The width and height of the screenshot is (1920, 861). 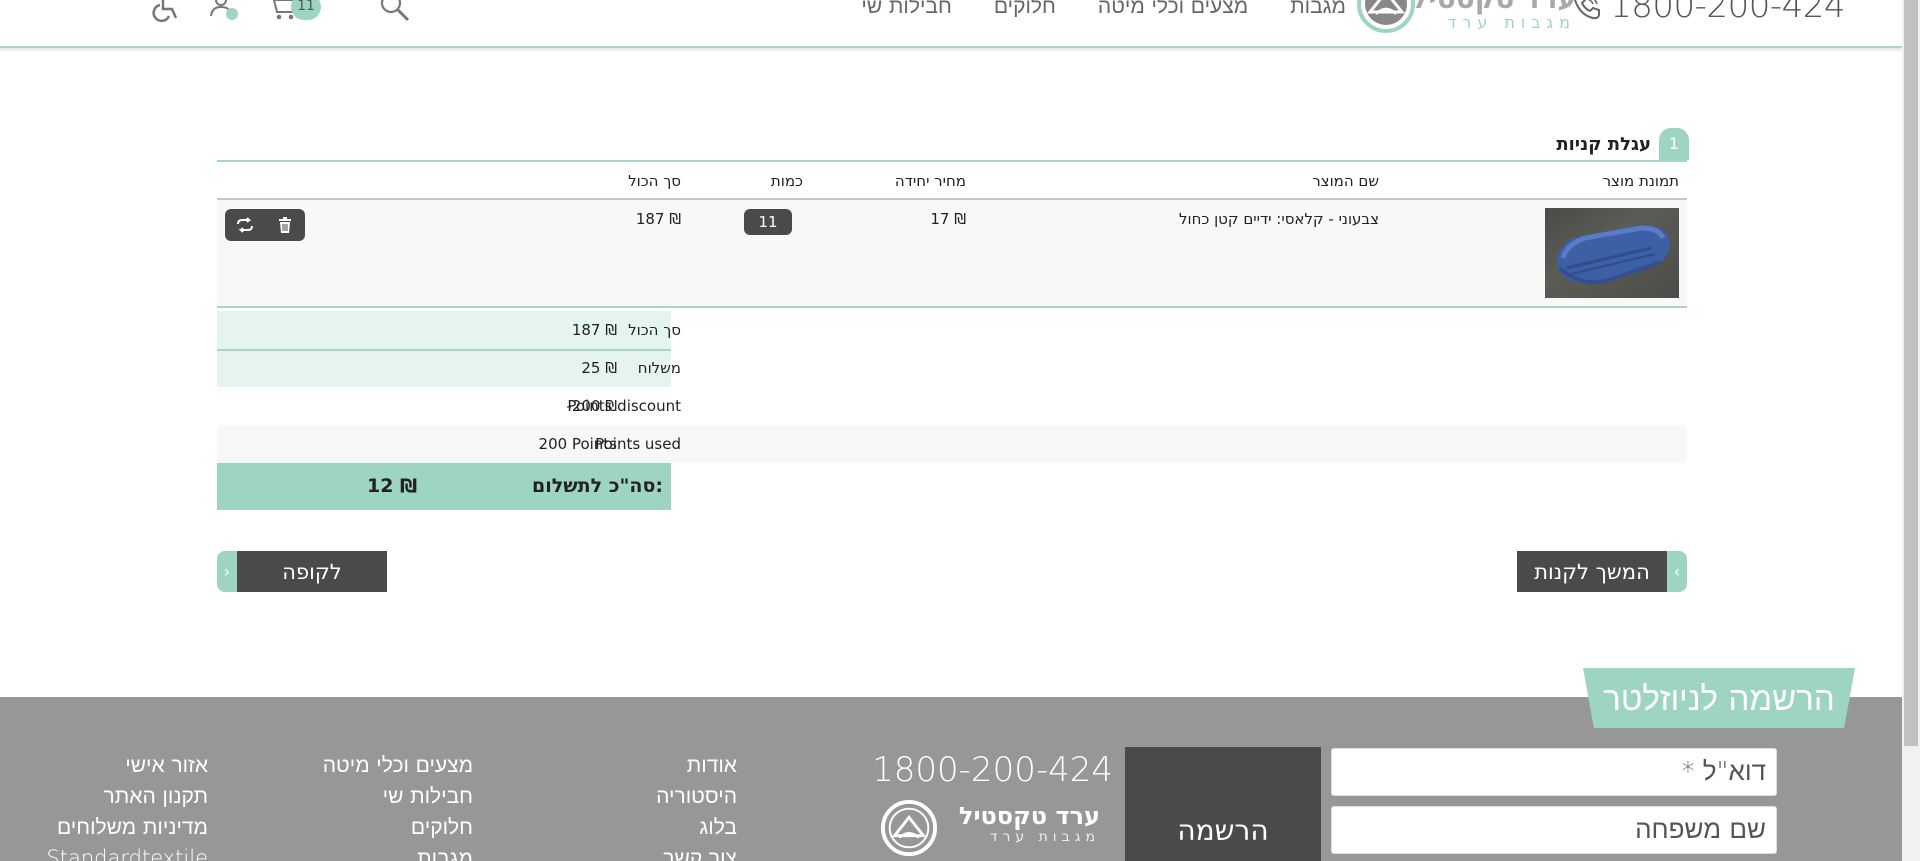 I want to click on footer-phone: 1800-200-424, so click(x=992, y=770).